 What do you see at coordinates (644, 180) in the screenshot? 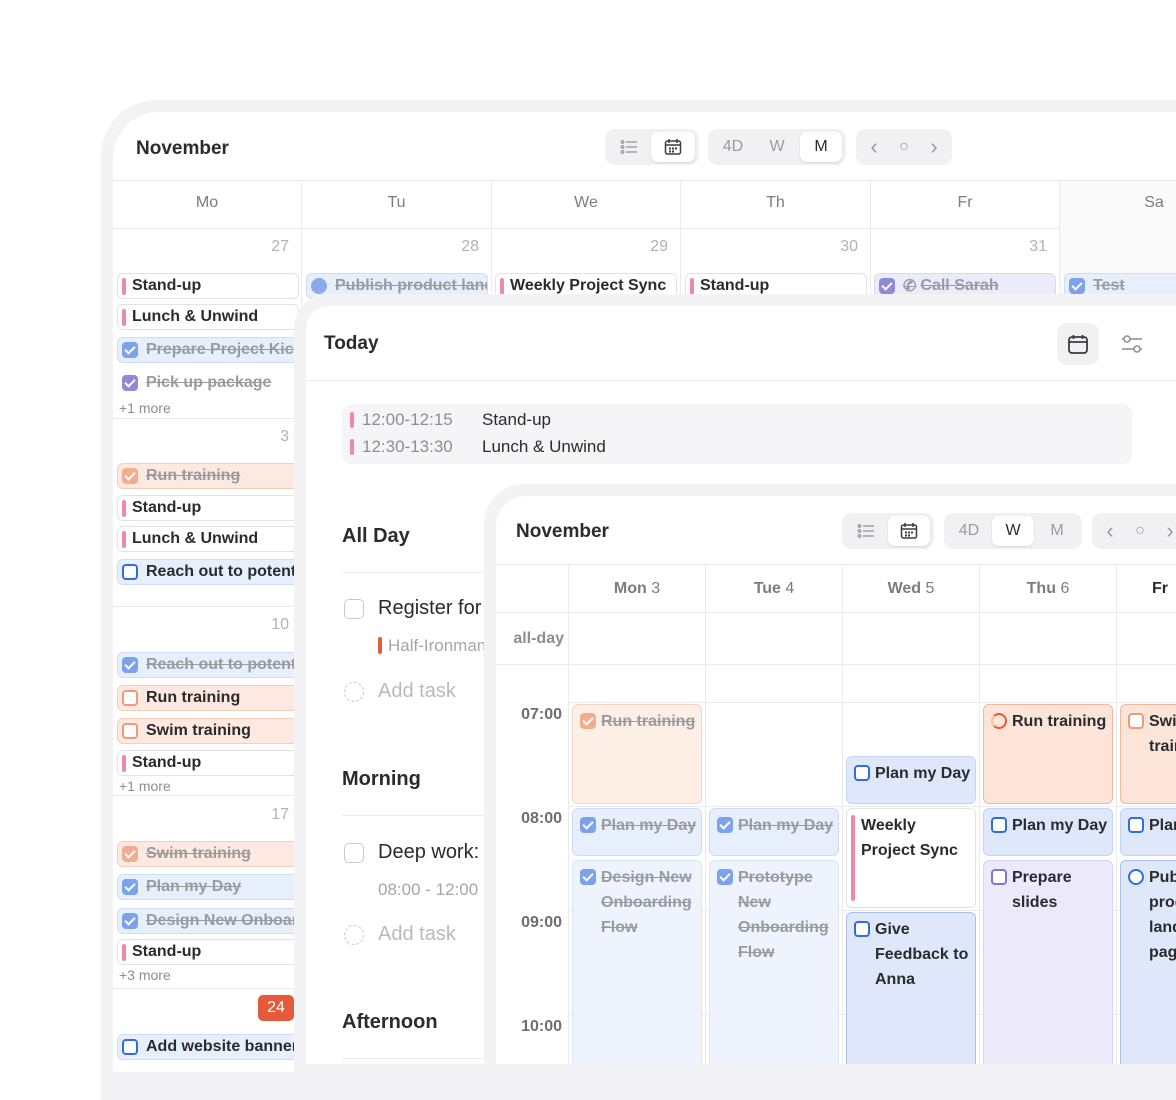
I see `header-divider` at bounding box center [644, 180].